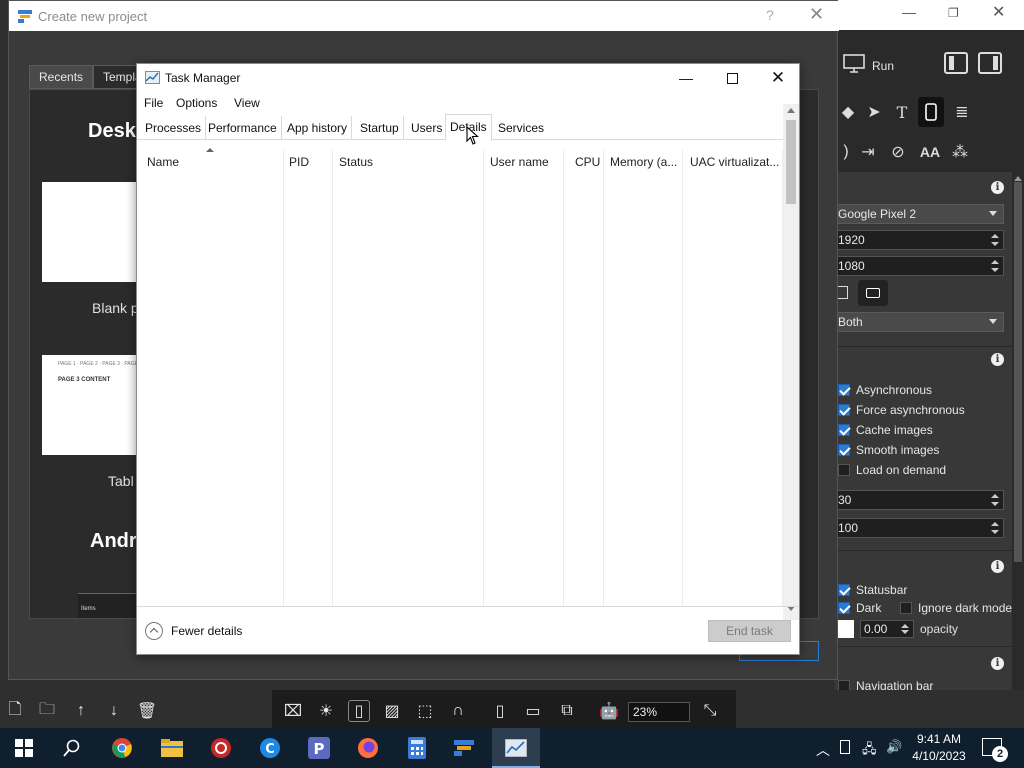 The width and height of the screenshot is (1024, 768). What do you see at coordinates (153, 103) in the screenshot?
I see `menu-file: File` at bounding box center [153, 103].